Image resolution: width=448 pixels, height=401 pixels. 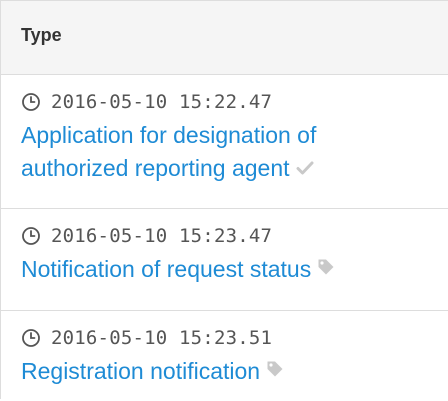 What do you see at coordinates (162, 102) in the screenshot?
I see `timestamp: 2016-05-10 15:22.47` at bounding box center [162, 102].